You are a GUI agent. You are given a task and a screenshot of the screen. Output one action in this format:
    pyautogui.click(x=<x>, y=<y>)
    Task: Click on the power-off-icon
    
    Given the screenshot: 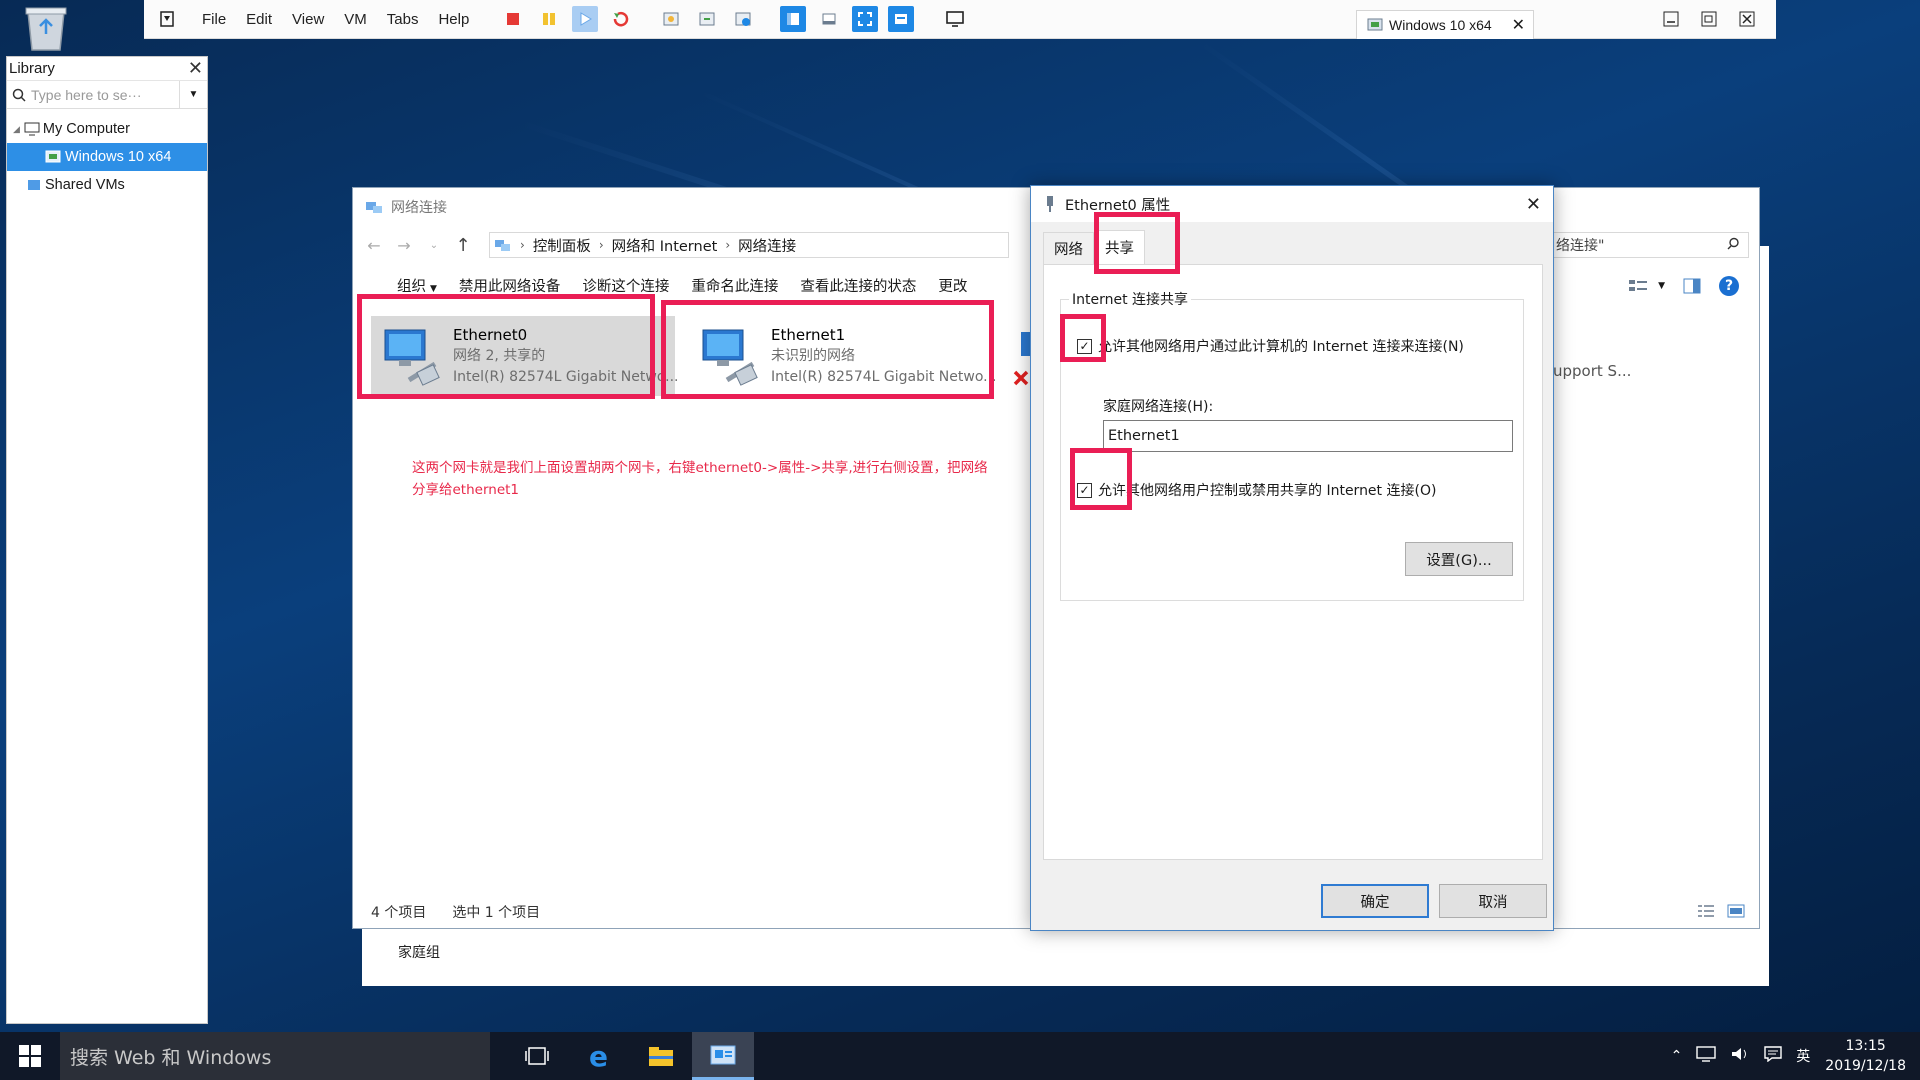 What is the action you would take?
    pyautogui.click(x=513, y=19)
    